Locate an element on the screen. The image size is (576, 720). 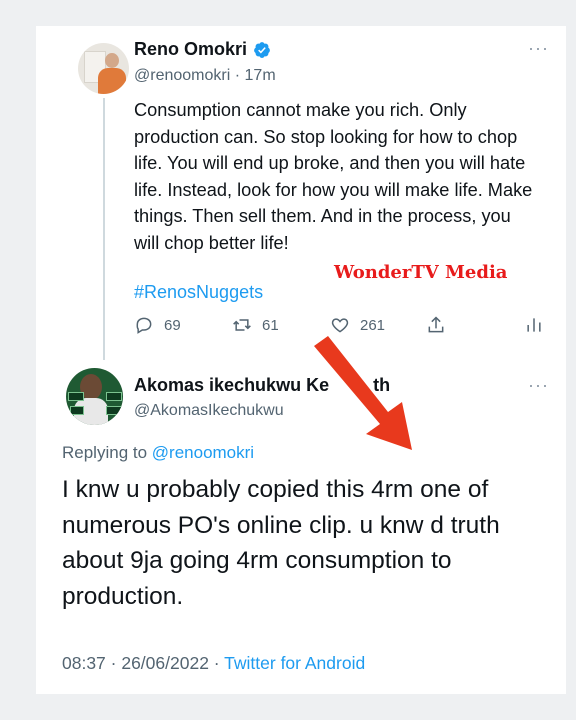
share-icon is located at coordinates (436, 324).